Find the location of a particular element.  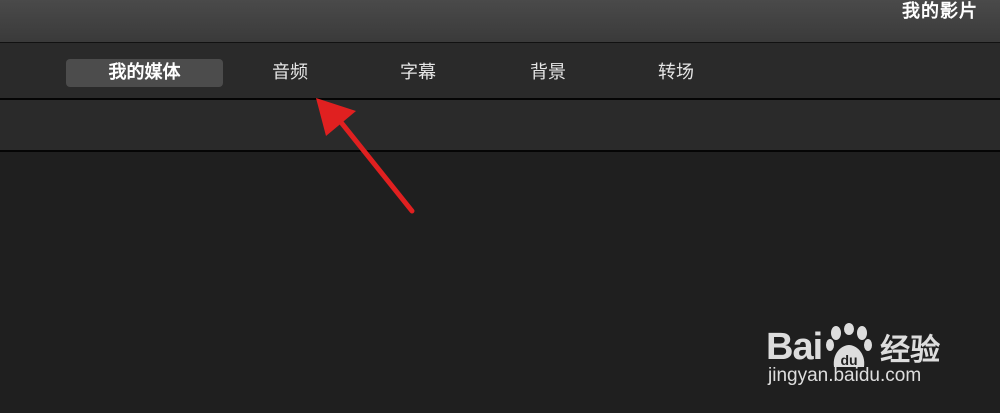

baidu-paw-icon: du is located at coordinates (849, 345).